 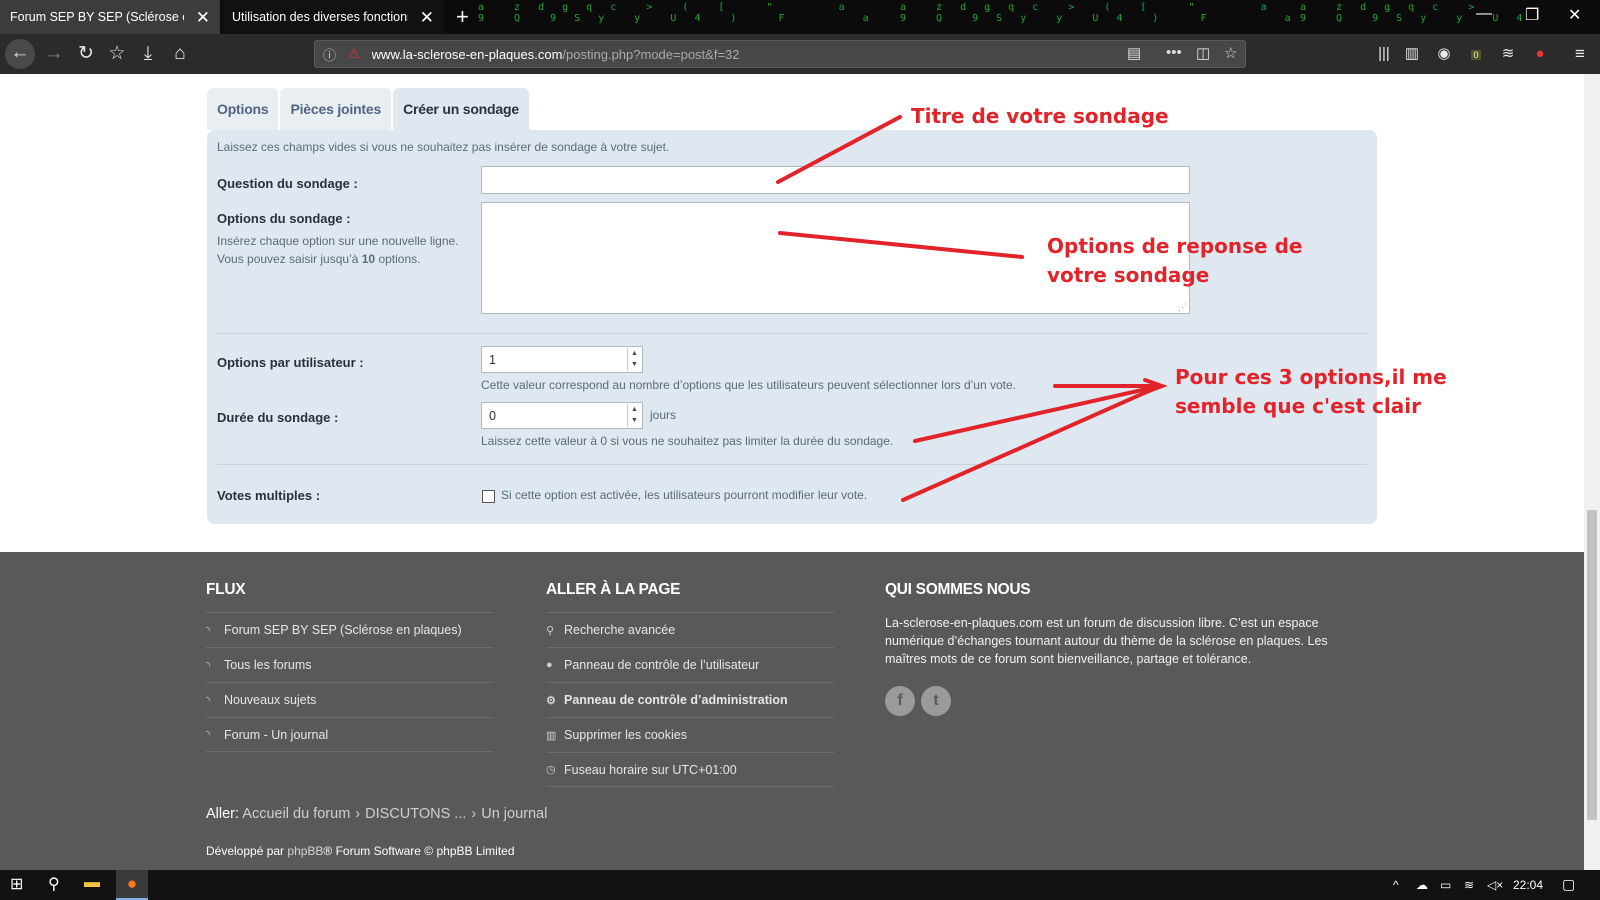 What do you see at coordinates (276, 734) in the screenshot?
I see `footer-link-label: Forum - Un journal` at bounding box center [276, 734].